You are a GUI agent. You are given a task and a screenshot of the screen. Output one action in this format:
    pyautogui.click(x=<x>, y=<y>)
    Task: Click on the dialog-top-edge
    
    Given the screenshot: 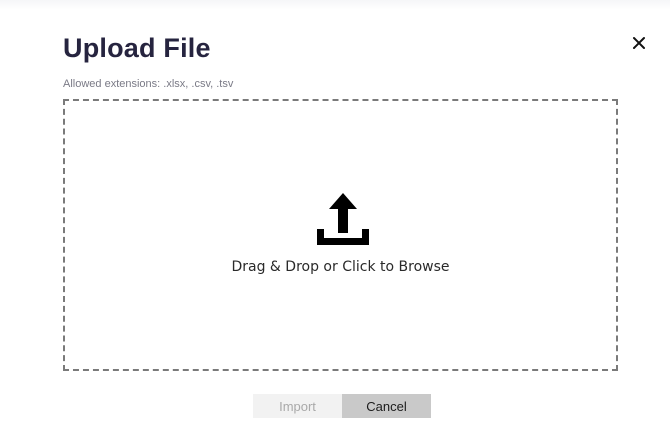 What is the action you would take?
    pyautogui.click(x=335, y=5)
    